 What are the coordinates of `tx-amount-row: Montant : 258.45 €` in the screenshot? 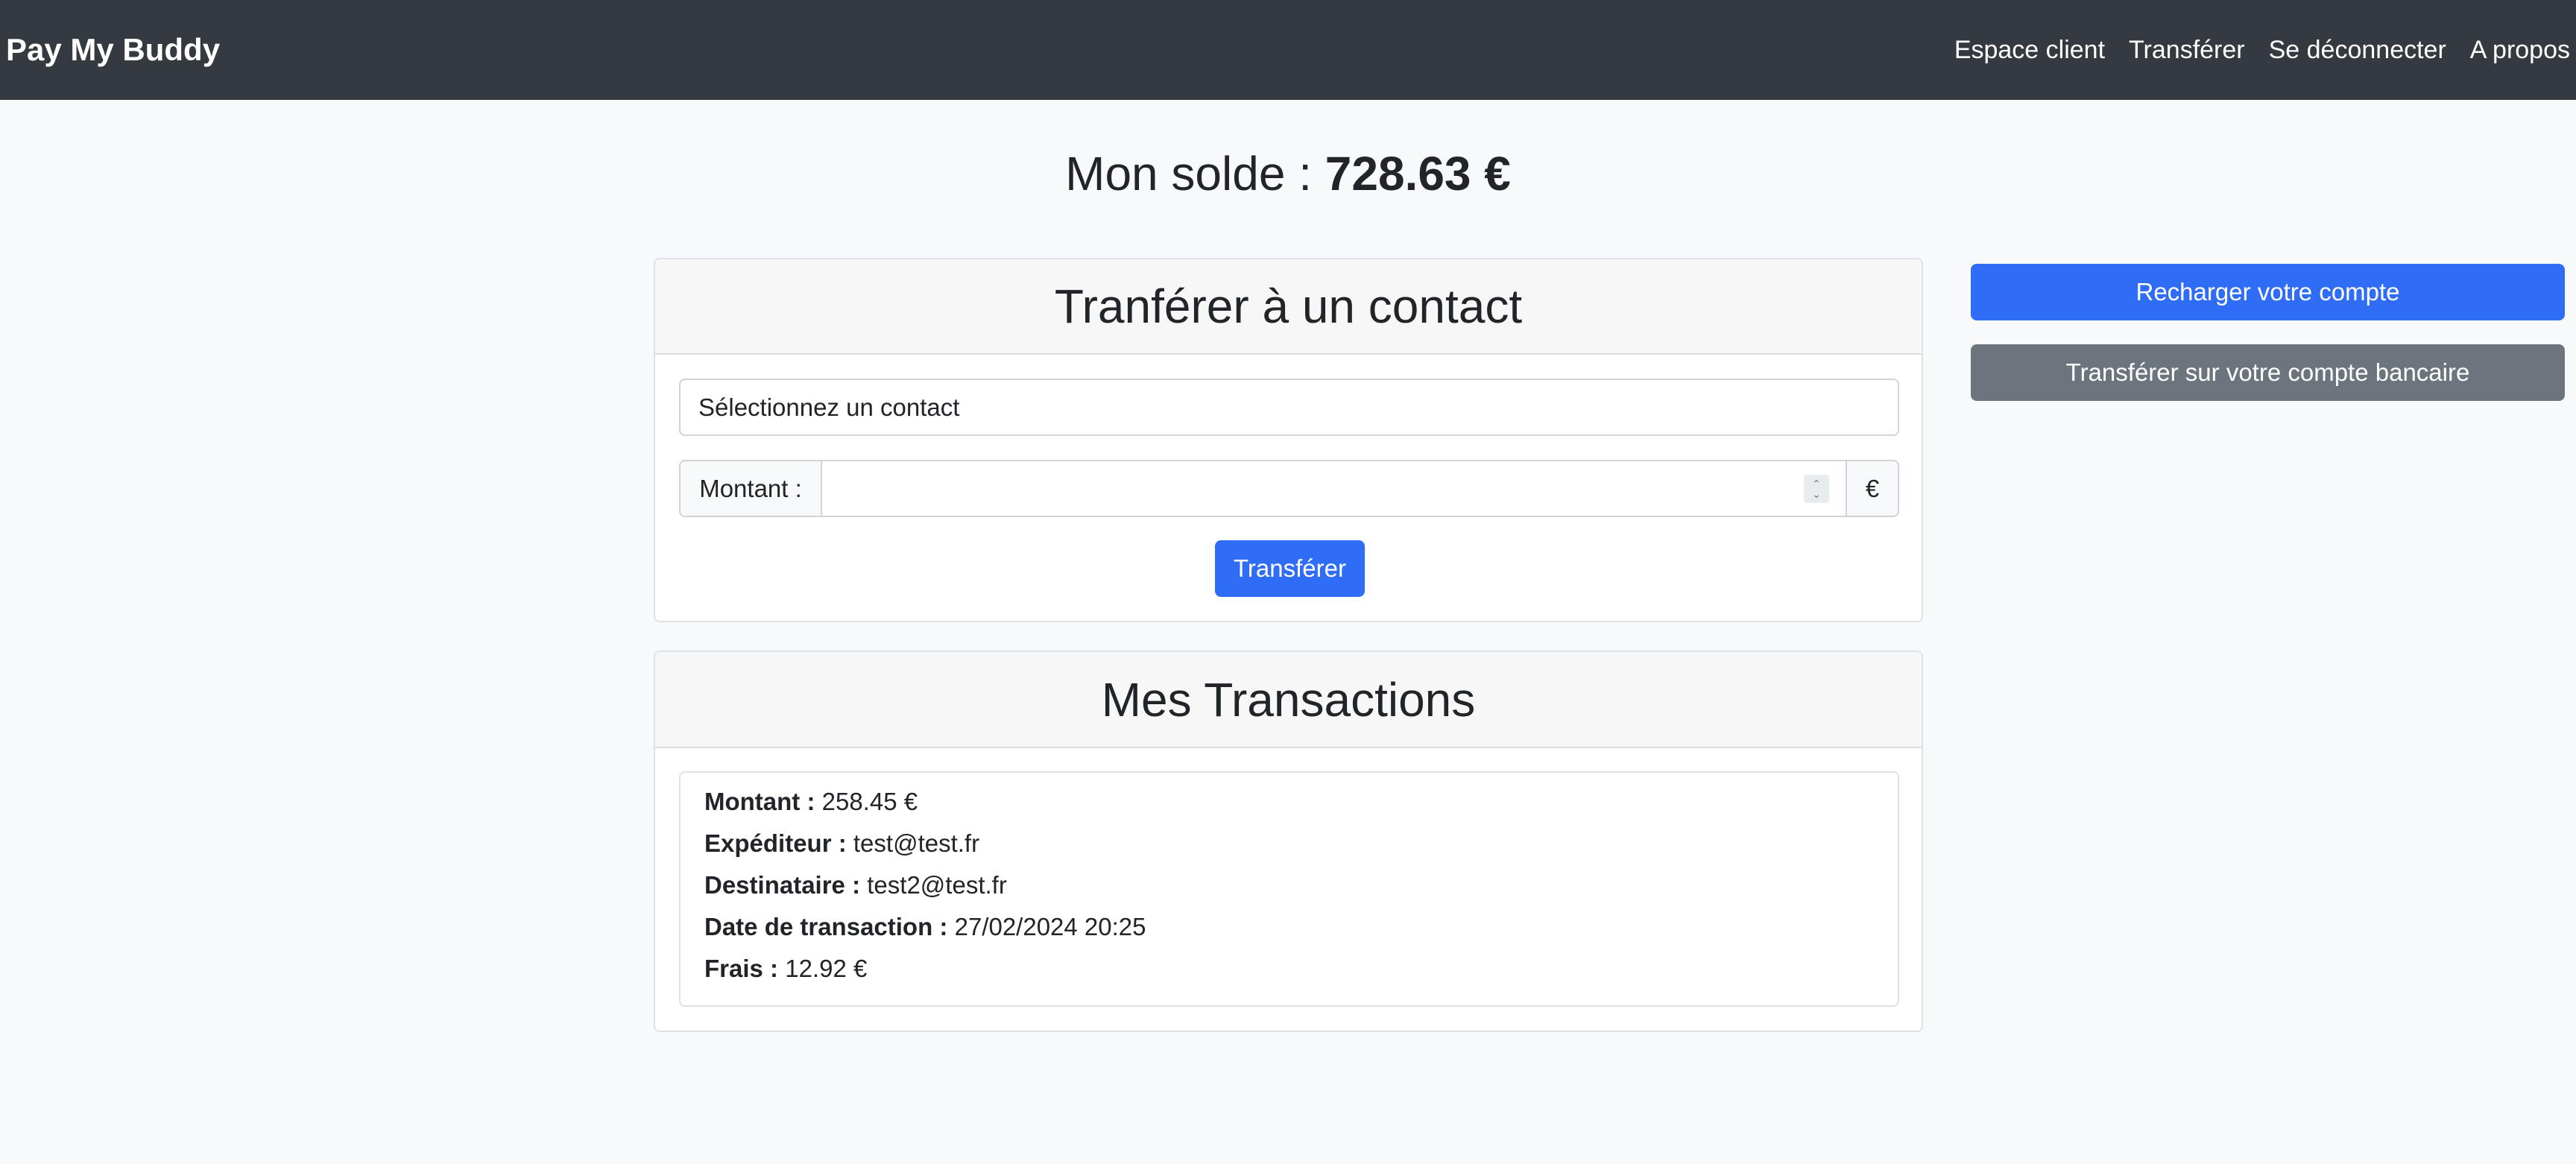 It's located at (1301, 807).